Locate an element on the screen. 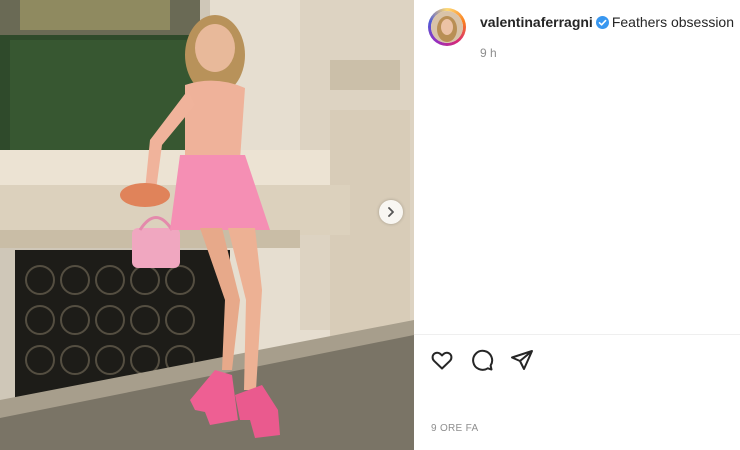 The image size is (740, 450). divider is located at coordinates (577, 334).